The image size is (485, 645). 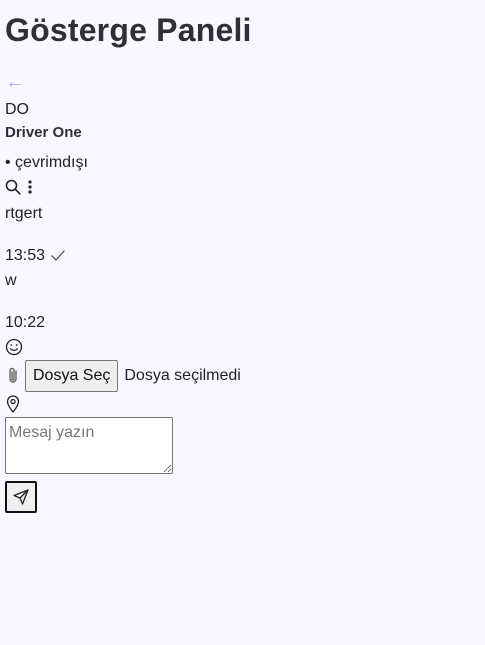 What do you see at coordinates (182, 375) in the screenshot?
I see `file-status-text: Dosya seçilmedi` at bounding box center [182, 375].